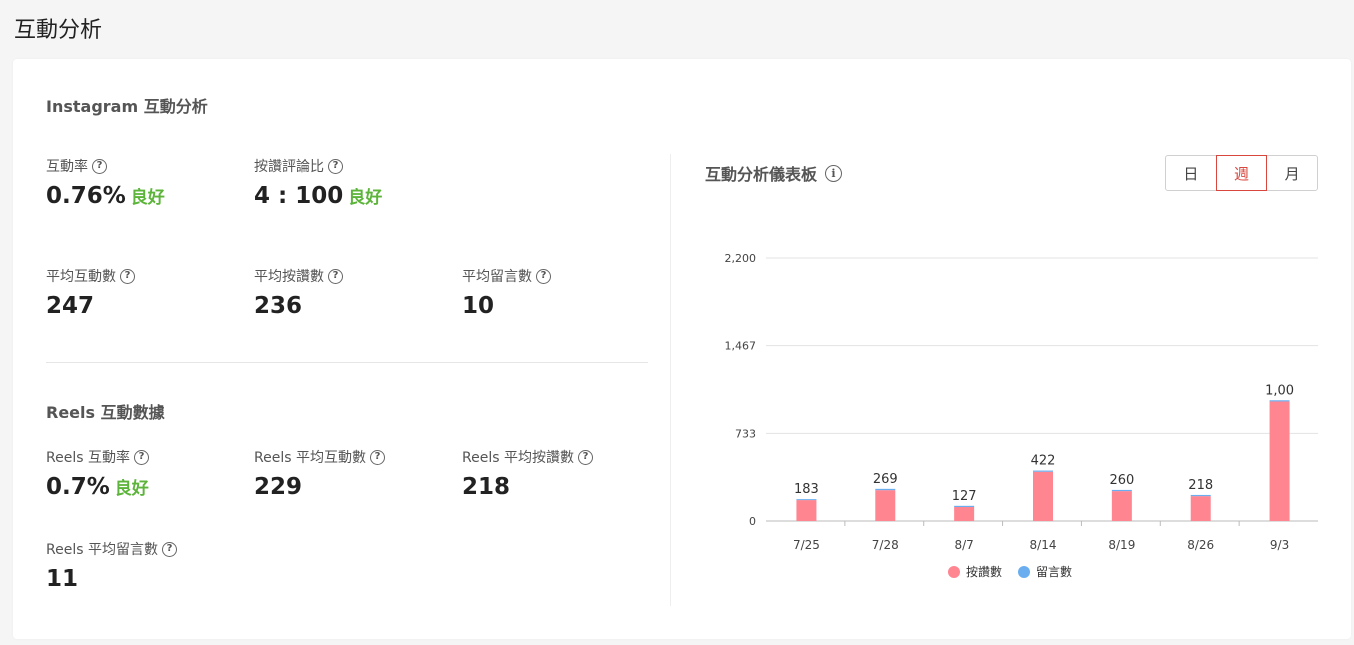  I want to click on y-tick-label: 1,467, so click(741, 346).